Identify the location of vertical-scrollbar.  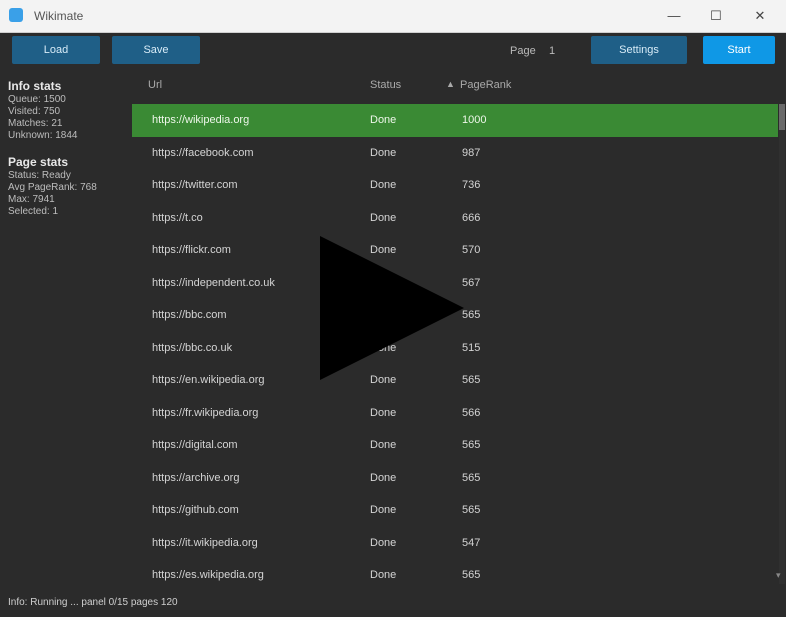
(782, 344).